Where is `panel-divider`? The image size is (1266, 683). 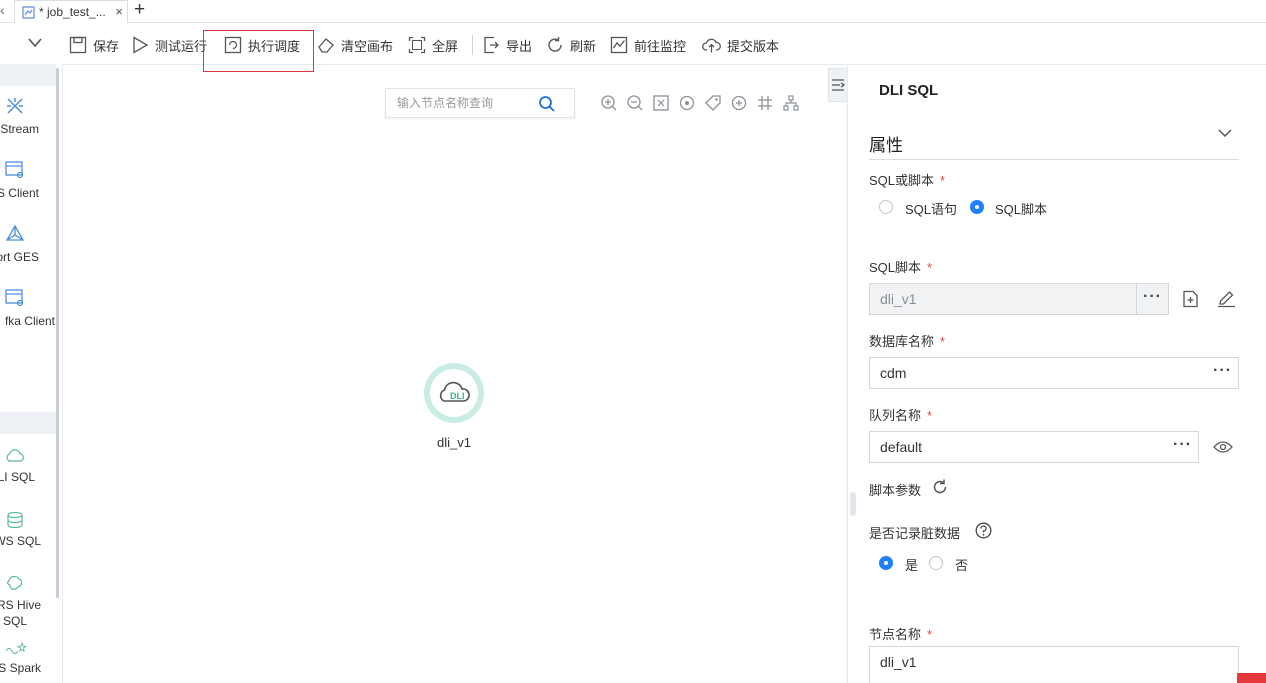
panel-divider is located at coordinates (847, 373).